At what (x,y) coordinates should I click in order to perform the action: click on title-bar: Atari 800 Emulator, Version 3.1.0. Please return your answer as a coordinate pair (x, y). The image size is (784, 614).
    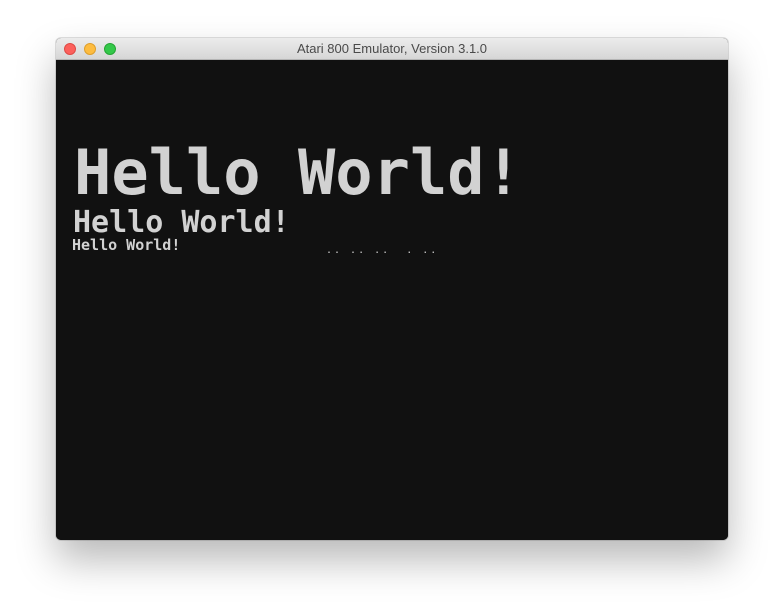
    Looking at the image, I should click on (392, 49).